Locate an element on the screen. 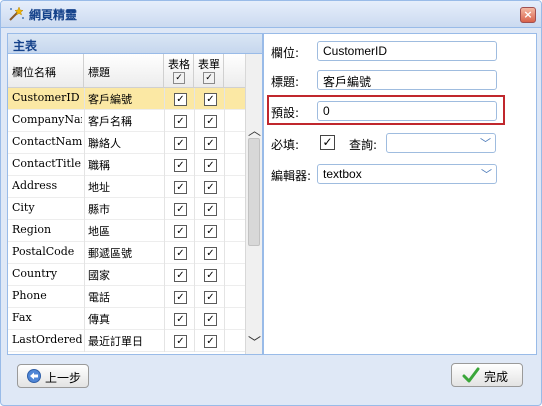 Image resolution: width=542 pixels, height=406 pixels. checkmark-icon is located at coordinates (471, 376).